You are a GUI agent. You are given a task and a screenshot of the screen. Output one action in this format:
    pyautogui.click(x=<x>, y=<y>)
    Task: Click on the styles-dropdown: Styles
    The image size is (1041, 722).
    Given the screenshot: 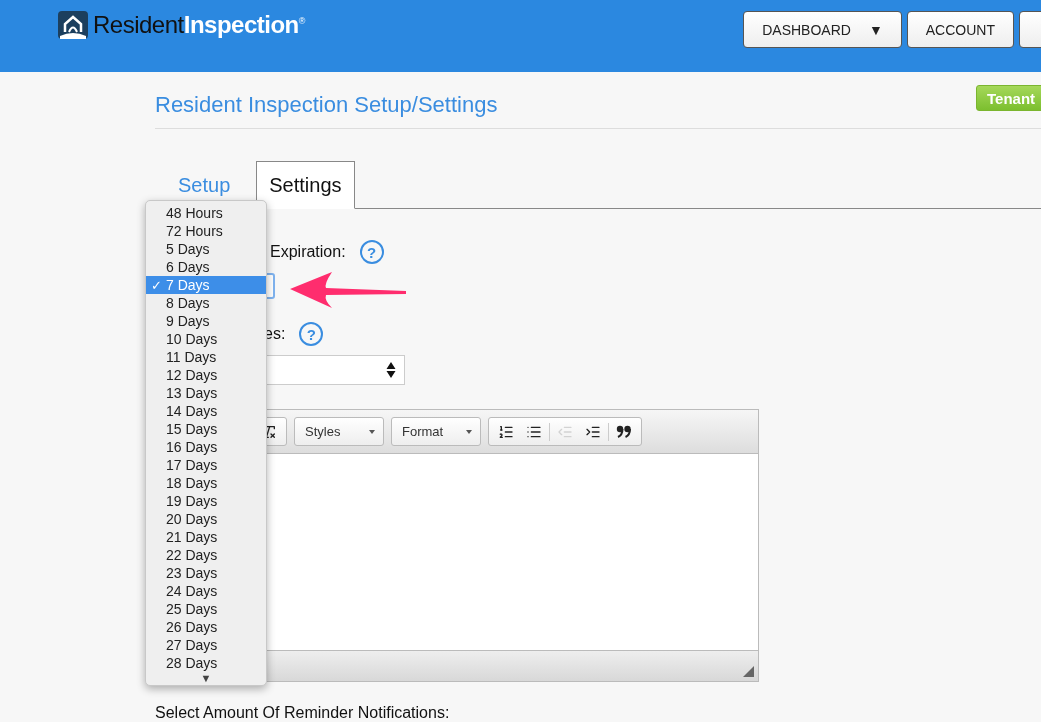 What is the action you would take?
    pyautogui.click(x=339, y=431)
    